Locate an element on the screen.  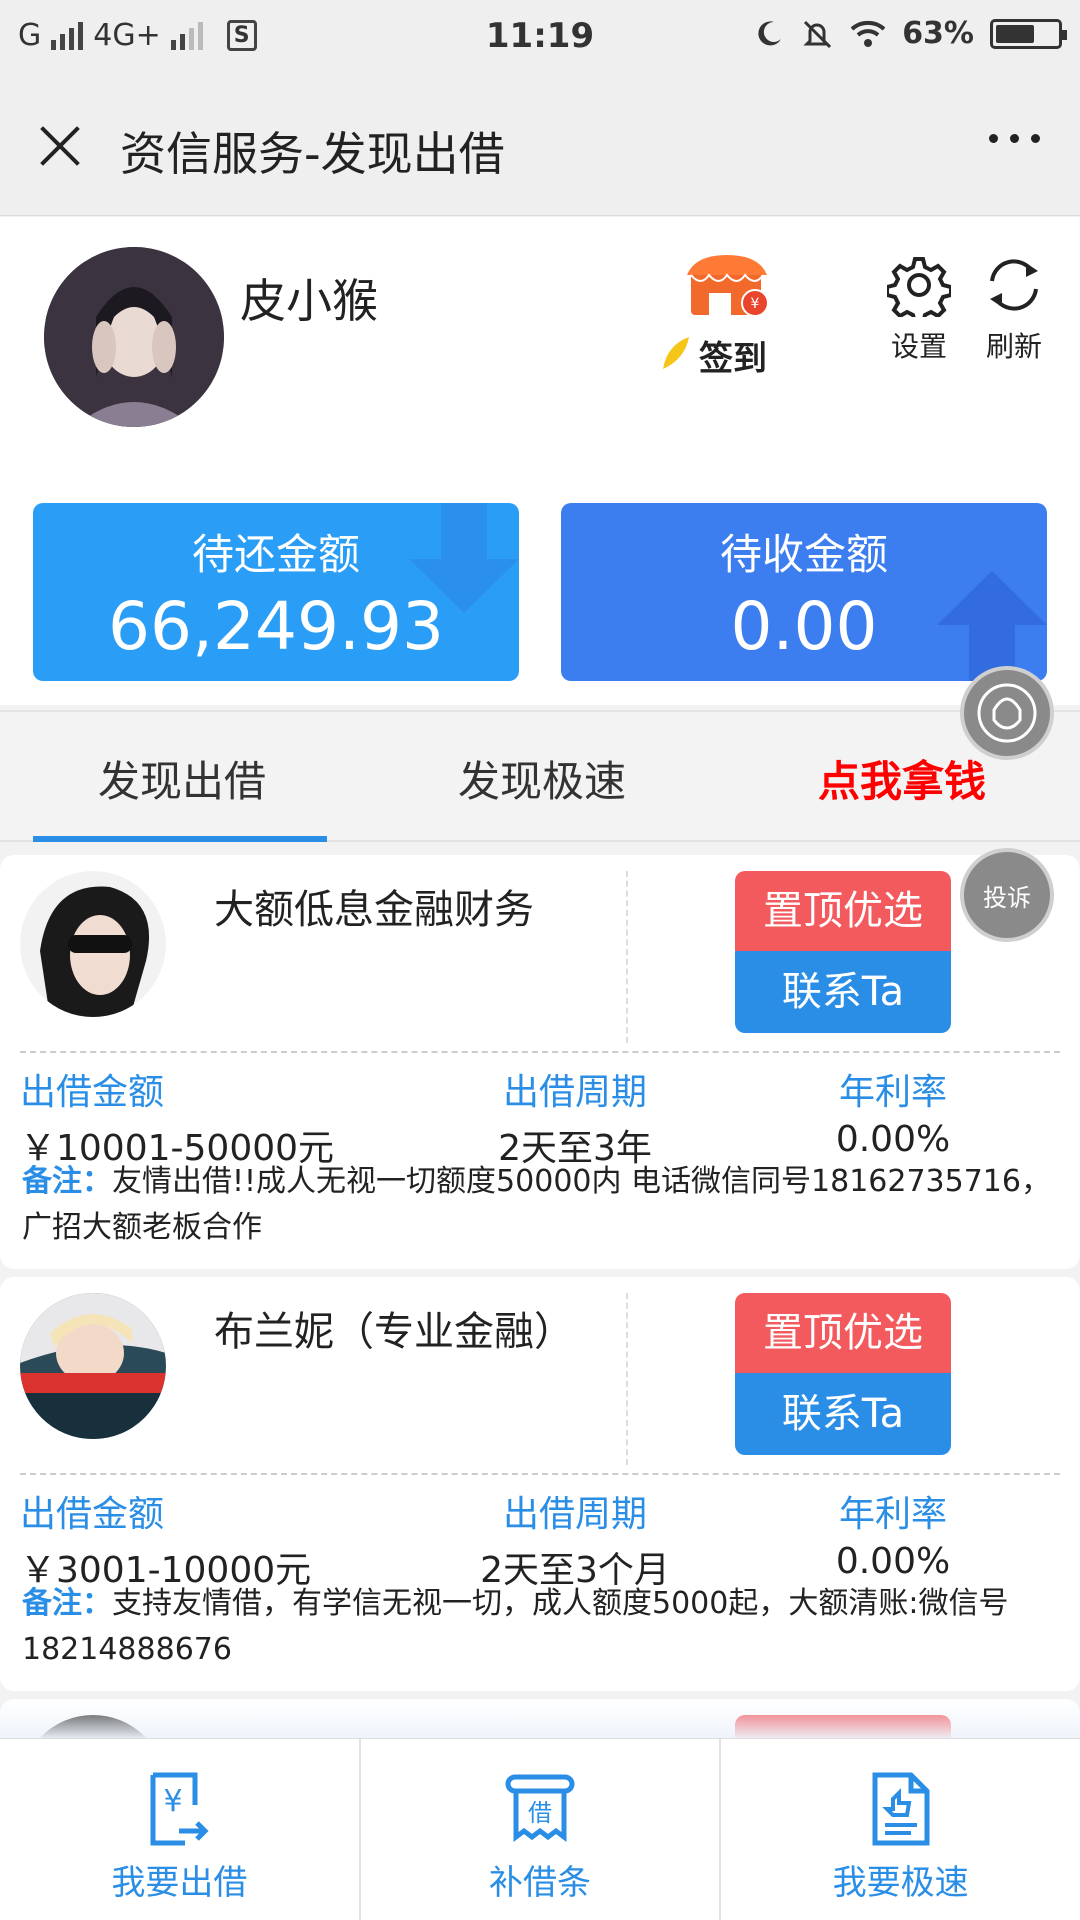
lend-icon: ¥ is located at coordinates (179, 1809).